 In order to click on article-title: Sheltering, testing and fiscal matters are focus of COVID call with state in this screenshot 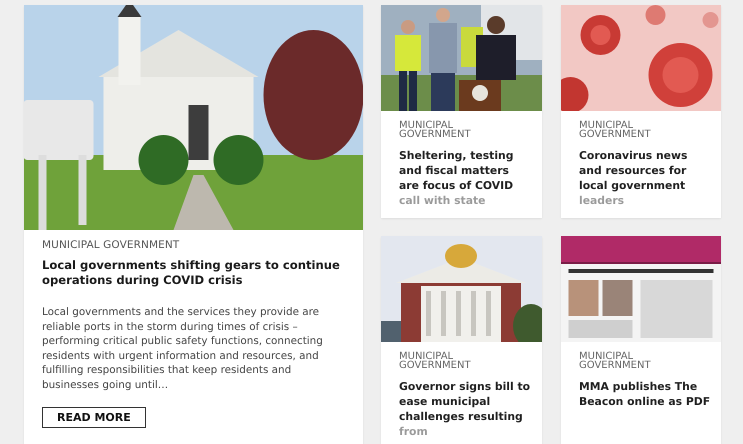, I will do `click(465, 178)`.